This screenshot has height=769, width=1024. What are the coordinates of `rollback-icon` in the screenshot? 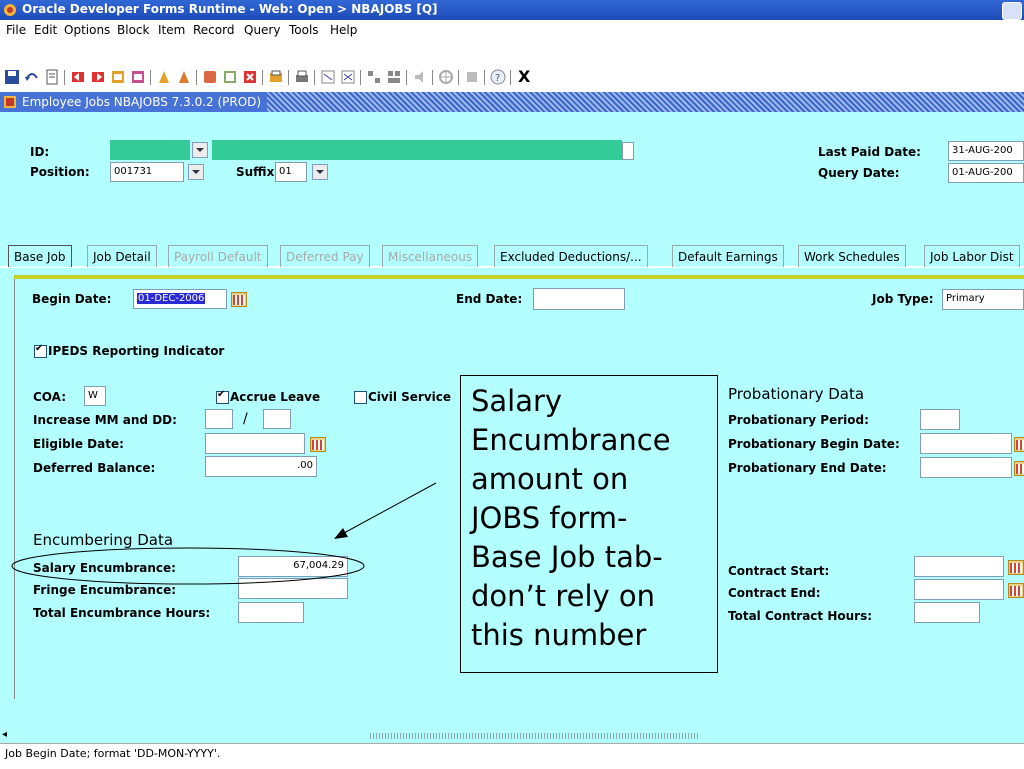 It's located at (32, 77).